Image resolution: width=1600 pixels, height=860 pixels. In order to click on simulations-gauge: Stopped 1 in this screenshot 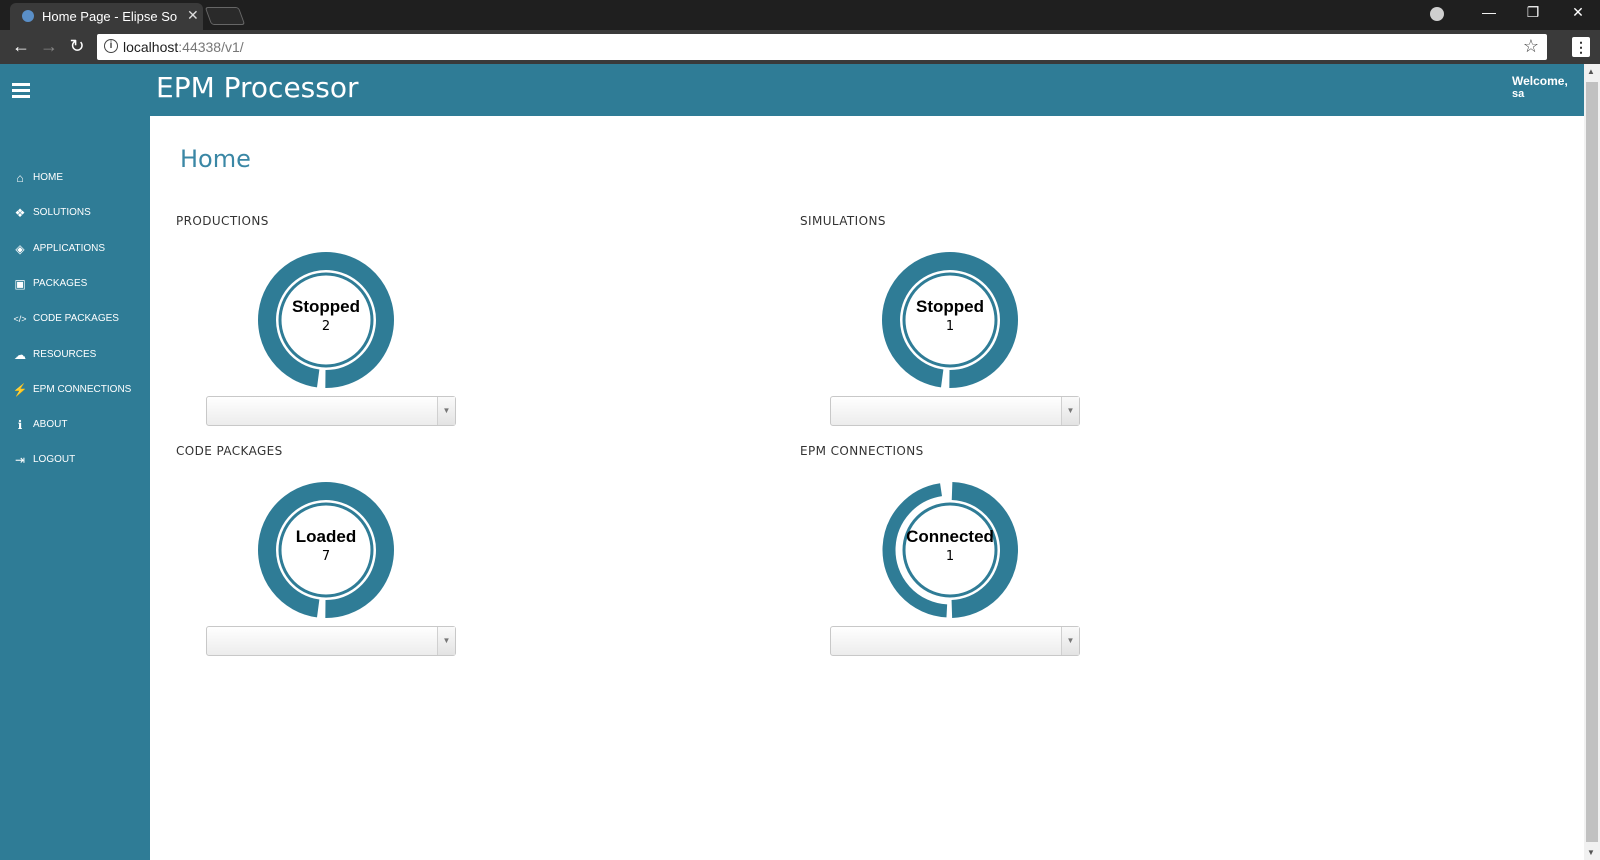, I will do `click(950, 320)`.